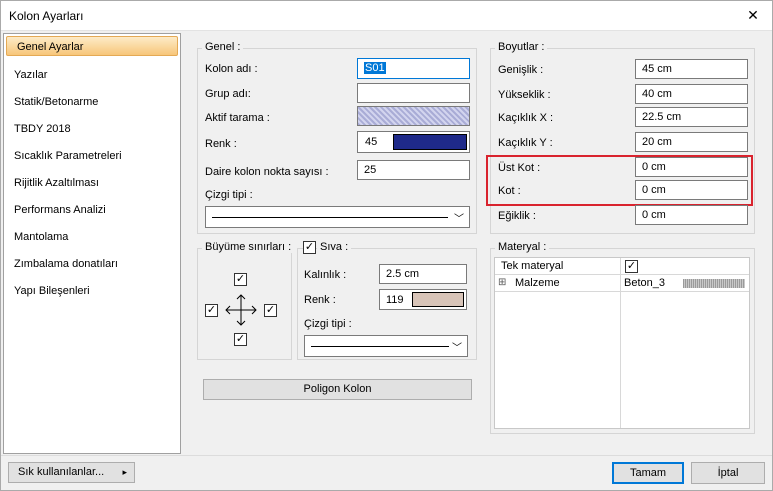 This screenshot has height=491, width=773. What do you see at coordinates (502, 283) in the screenshot?
I see `expand-icon: ⊞` at bounding box center [502, 283].